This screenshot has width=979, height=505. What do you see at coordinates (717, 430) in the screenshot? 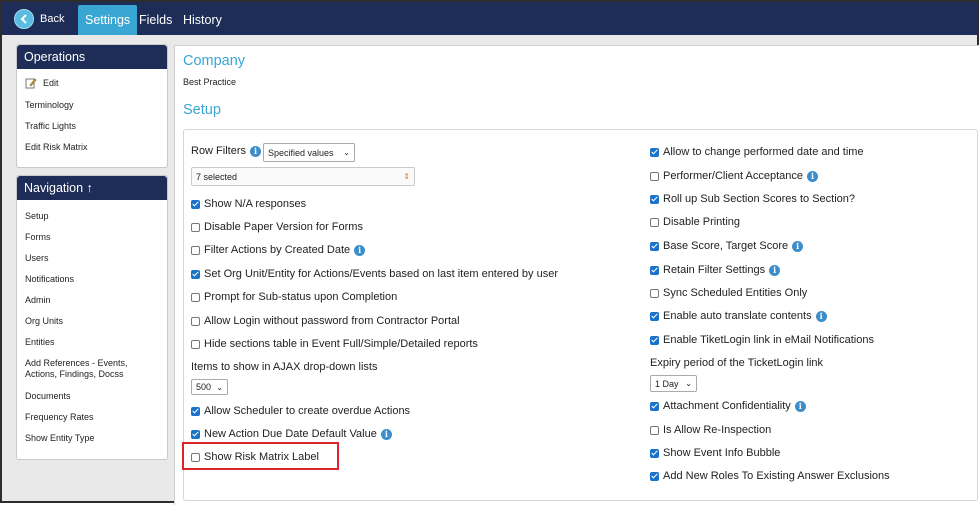
I see `option-label: Is Allow Re-Inspection` at bounding box center [717, 430].